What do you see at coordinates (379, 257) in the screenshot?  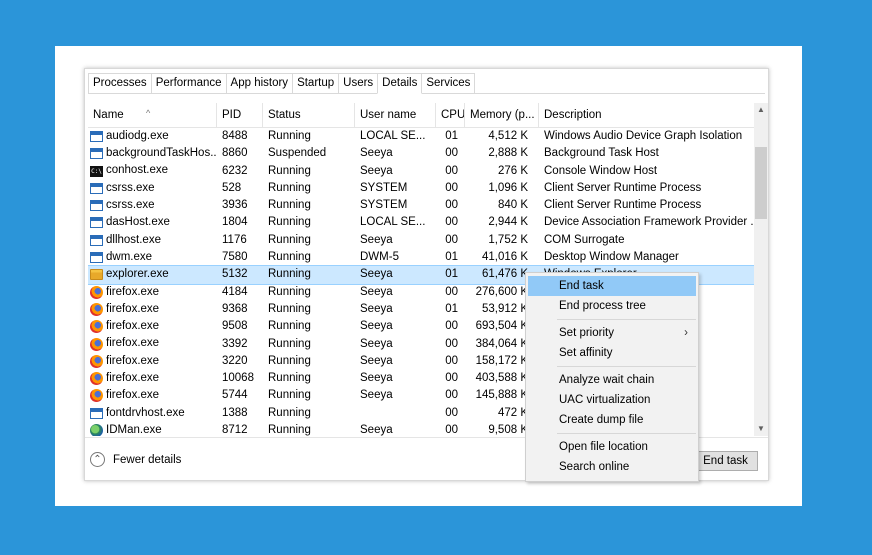 I see `cell-user: DWM-5` at bounding box center [379, 257].